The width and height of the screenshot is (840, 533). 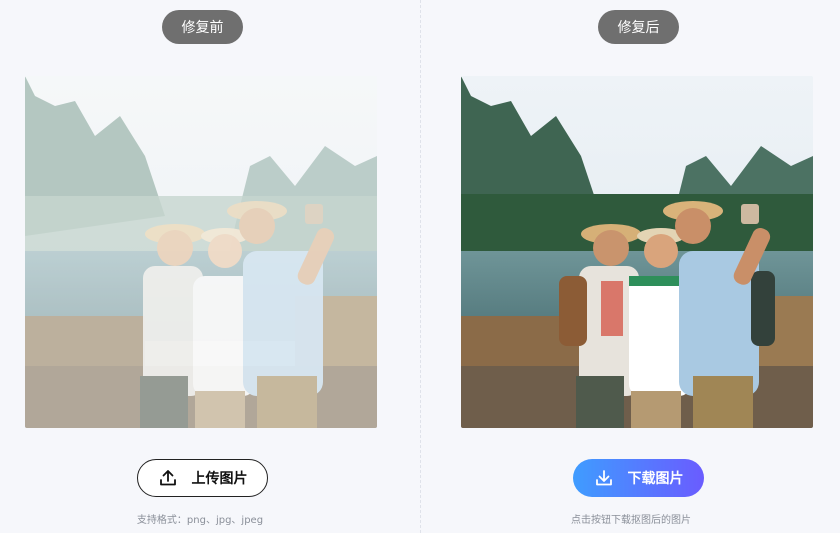 What do you see at coordinates (631, 520) in the screenshot?
I see `download-hint: 点击按钮下载抠图后的图片` at bounding box center [631, 520].